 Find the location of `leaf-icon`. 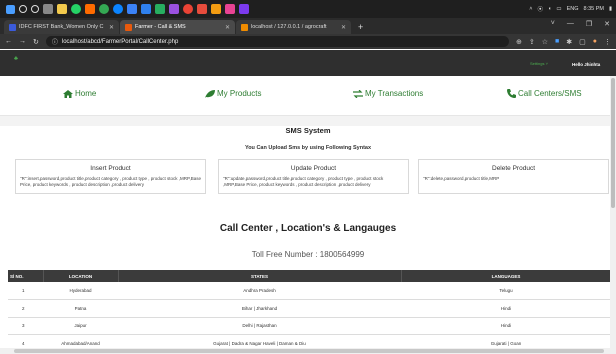

leaf-icon is located at coordinates (210, 93).